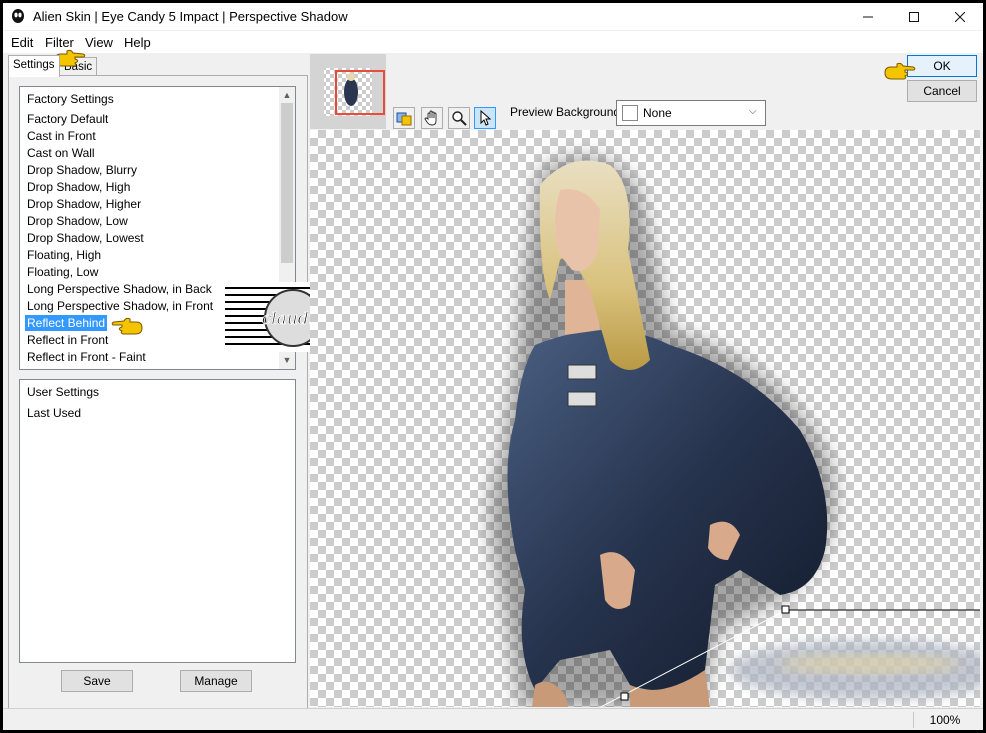 The image size is (986, 733). I want to click on preview-toggle-icon, so click(404, 119).